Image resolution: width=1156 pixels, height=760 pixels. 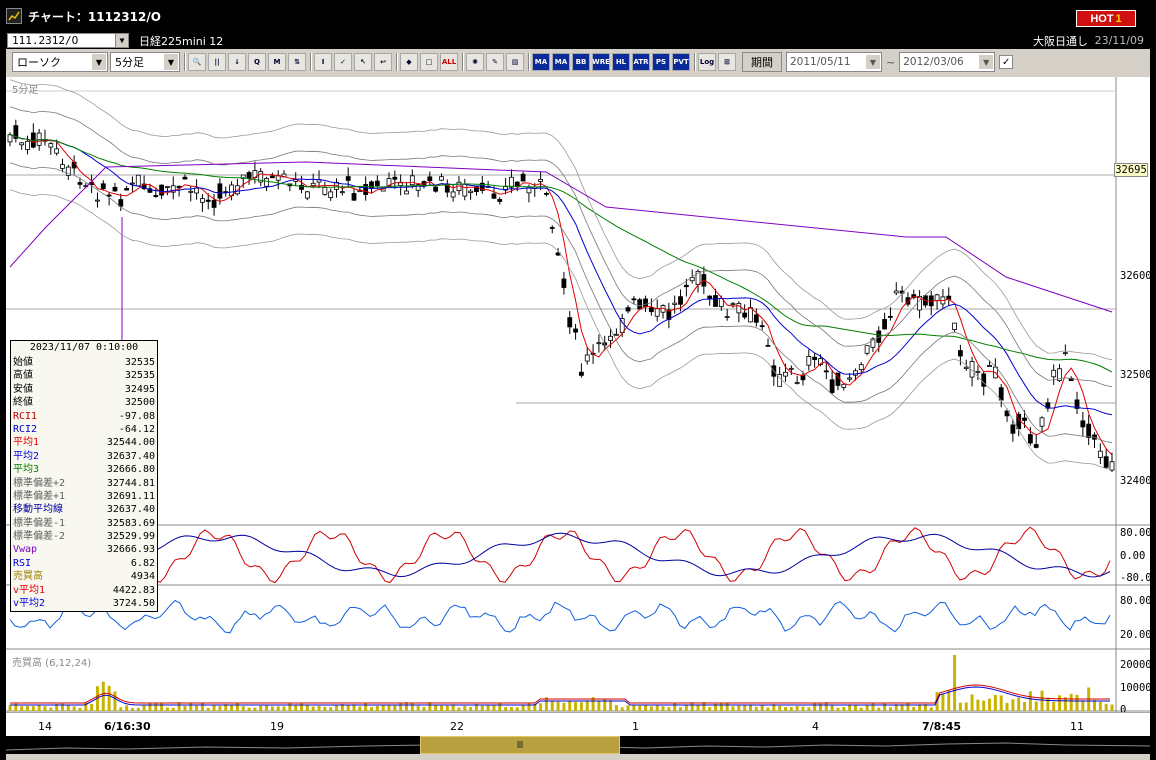 I want to click on toolbar-button-5: ⇅, so click(x=297, y=62).